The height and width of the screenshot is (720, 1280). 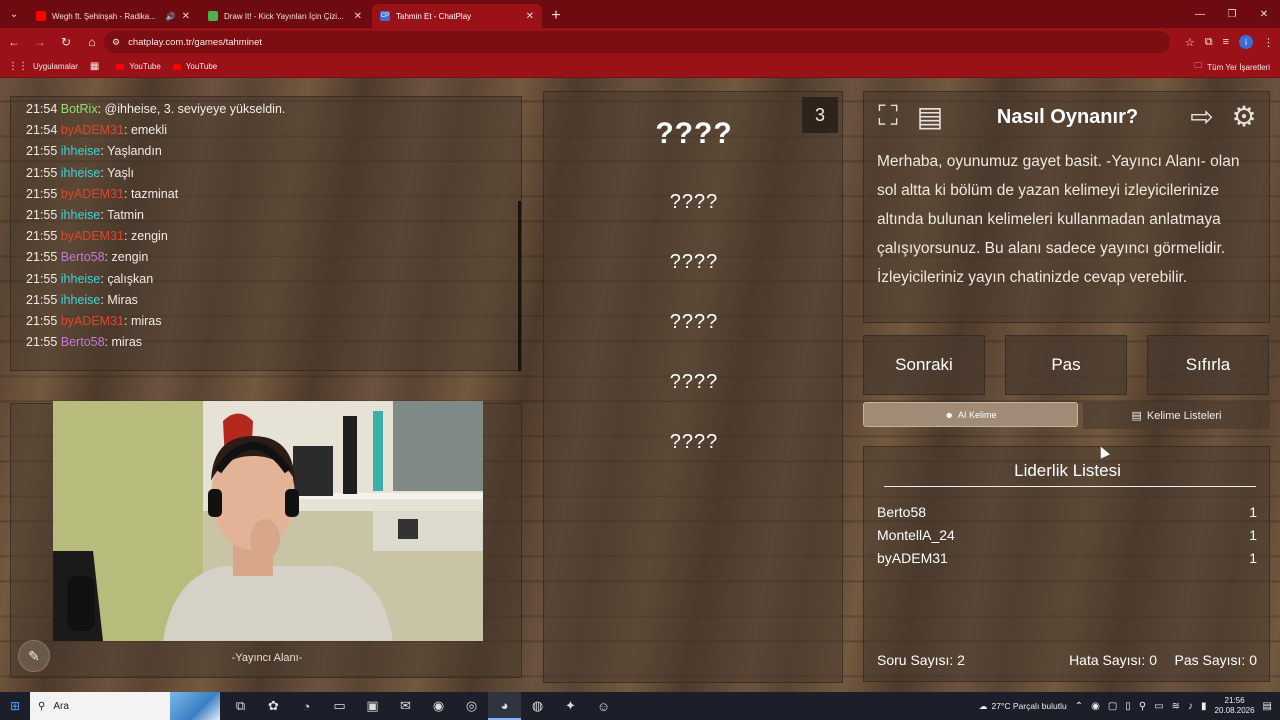 I want to click on ai-word-button: ☻ AI Kelime, so click(x=970, y=414).